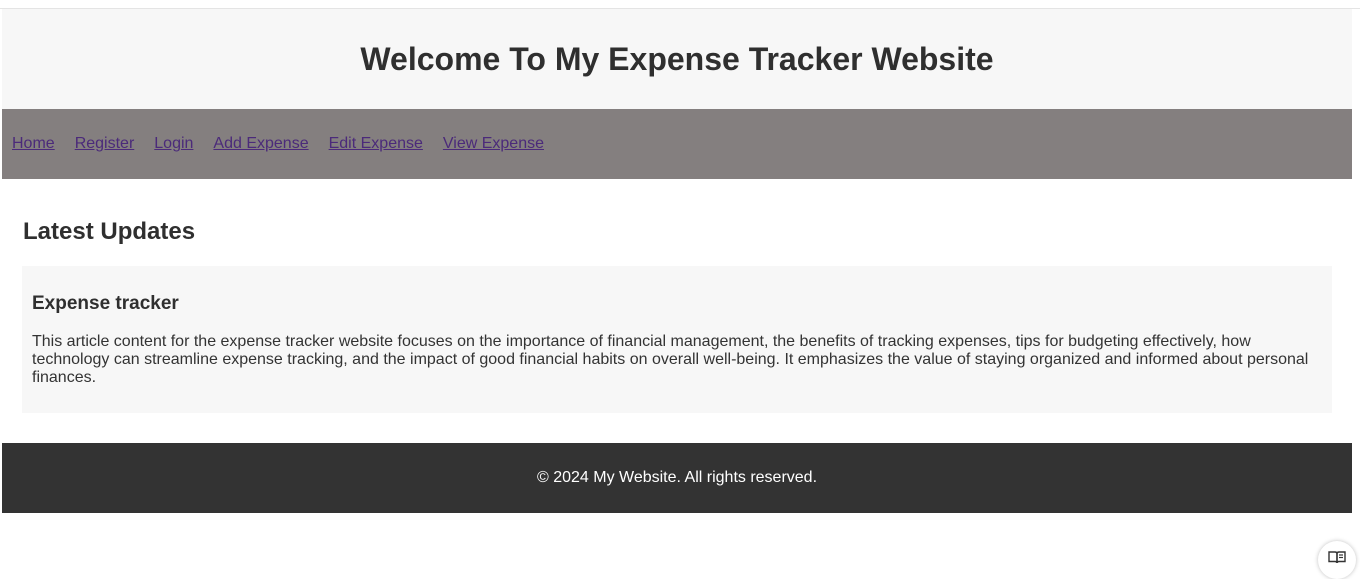 The image size is (1360, 579). I want to click on reader-mode-button, so click(1337, 560).